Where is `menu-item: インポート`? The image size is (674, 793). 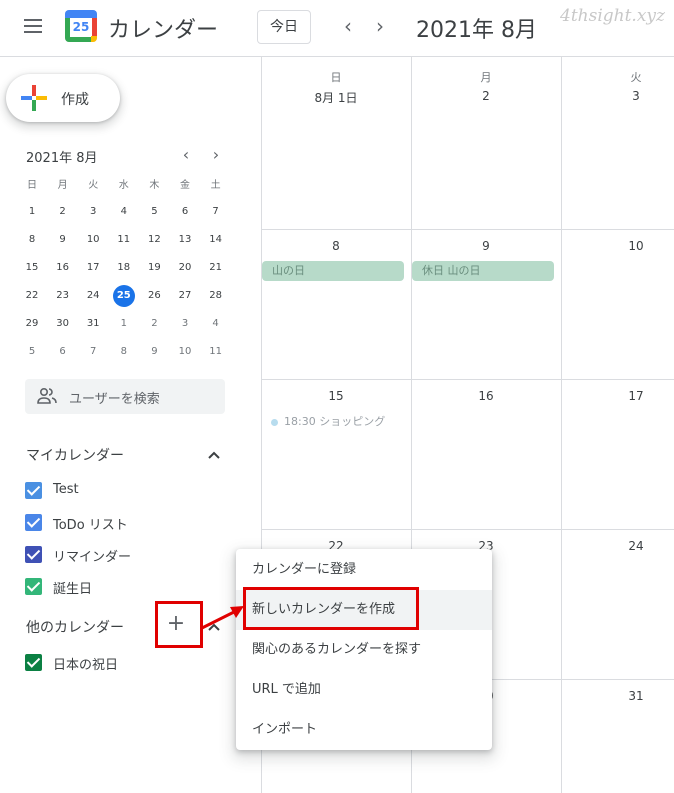
menu-item: インポート is located at coordinates (364, 730).